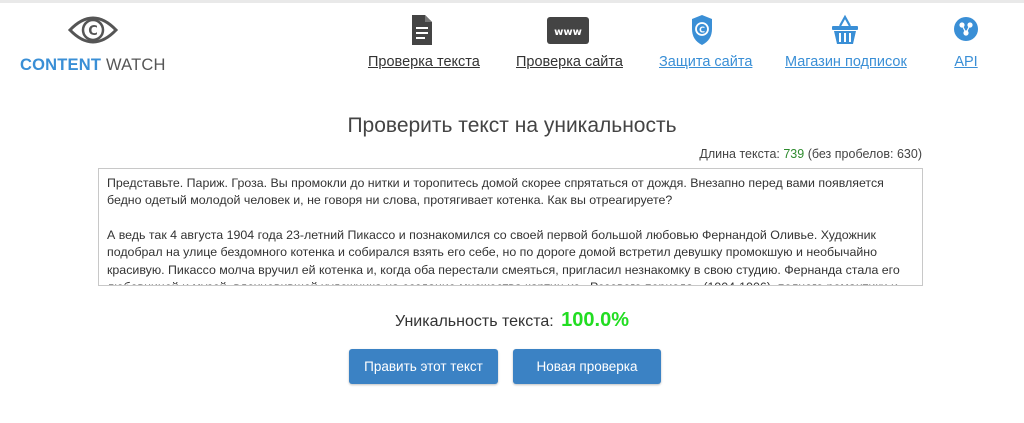  Describe the element at coordinates (595, 320) in the screenshot. I see `uniqueness-value: 100.0%` at that location.